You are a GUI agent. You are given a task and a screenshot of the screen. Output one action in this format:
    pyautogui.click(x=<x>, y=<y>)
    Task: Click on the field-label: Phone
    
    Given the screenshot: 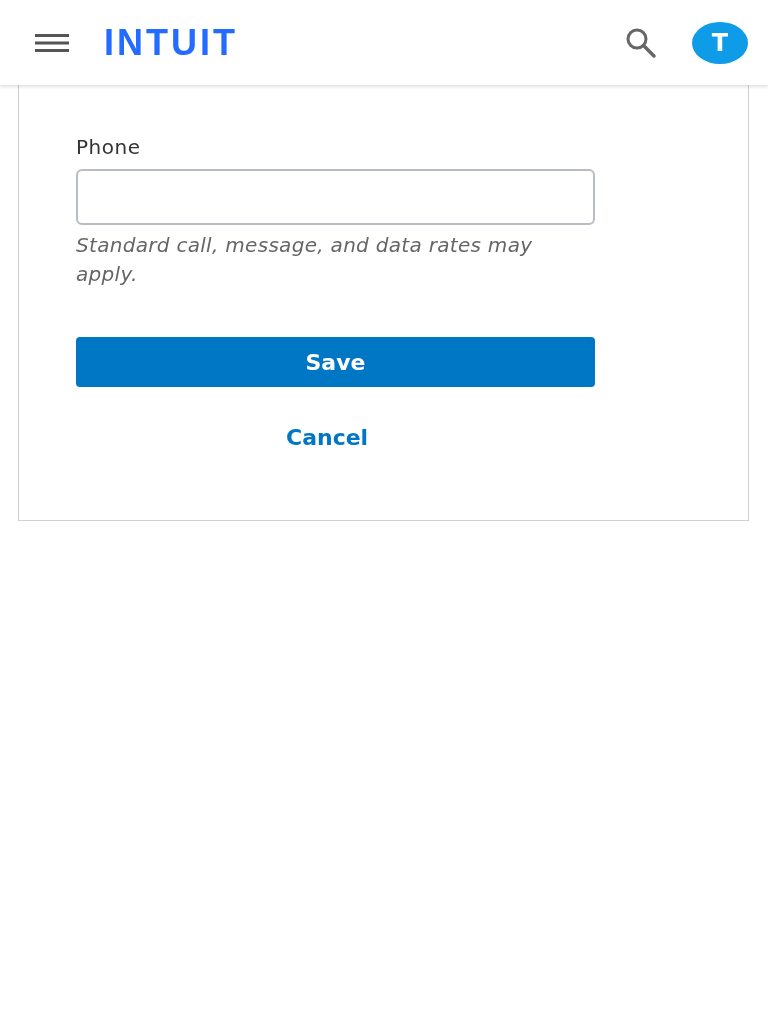 What is the action you would take?
    pyautogui.click(x=109, y=147)
    